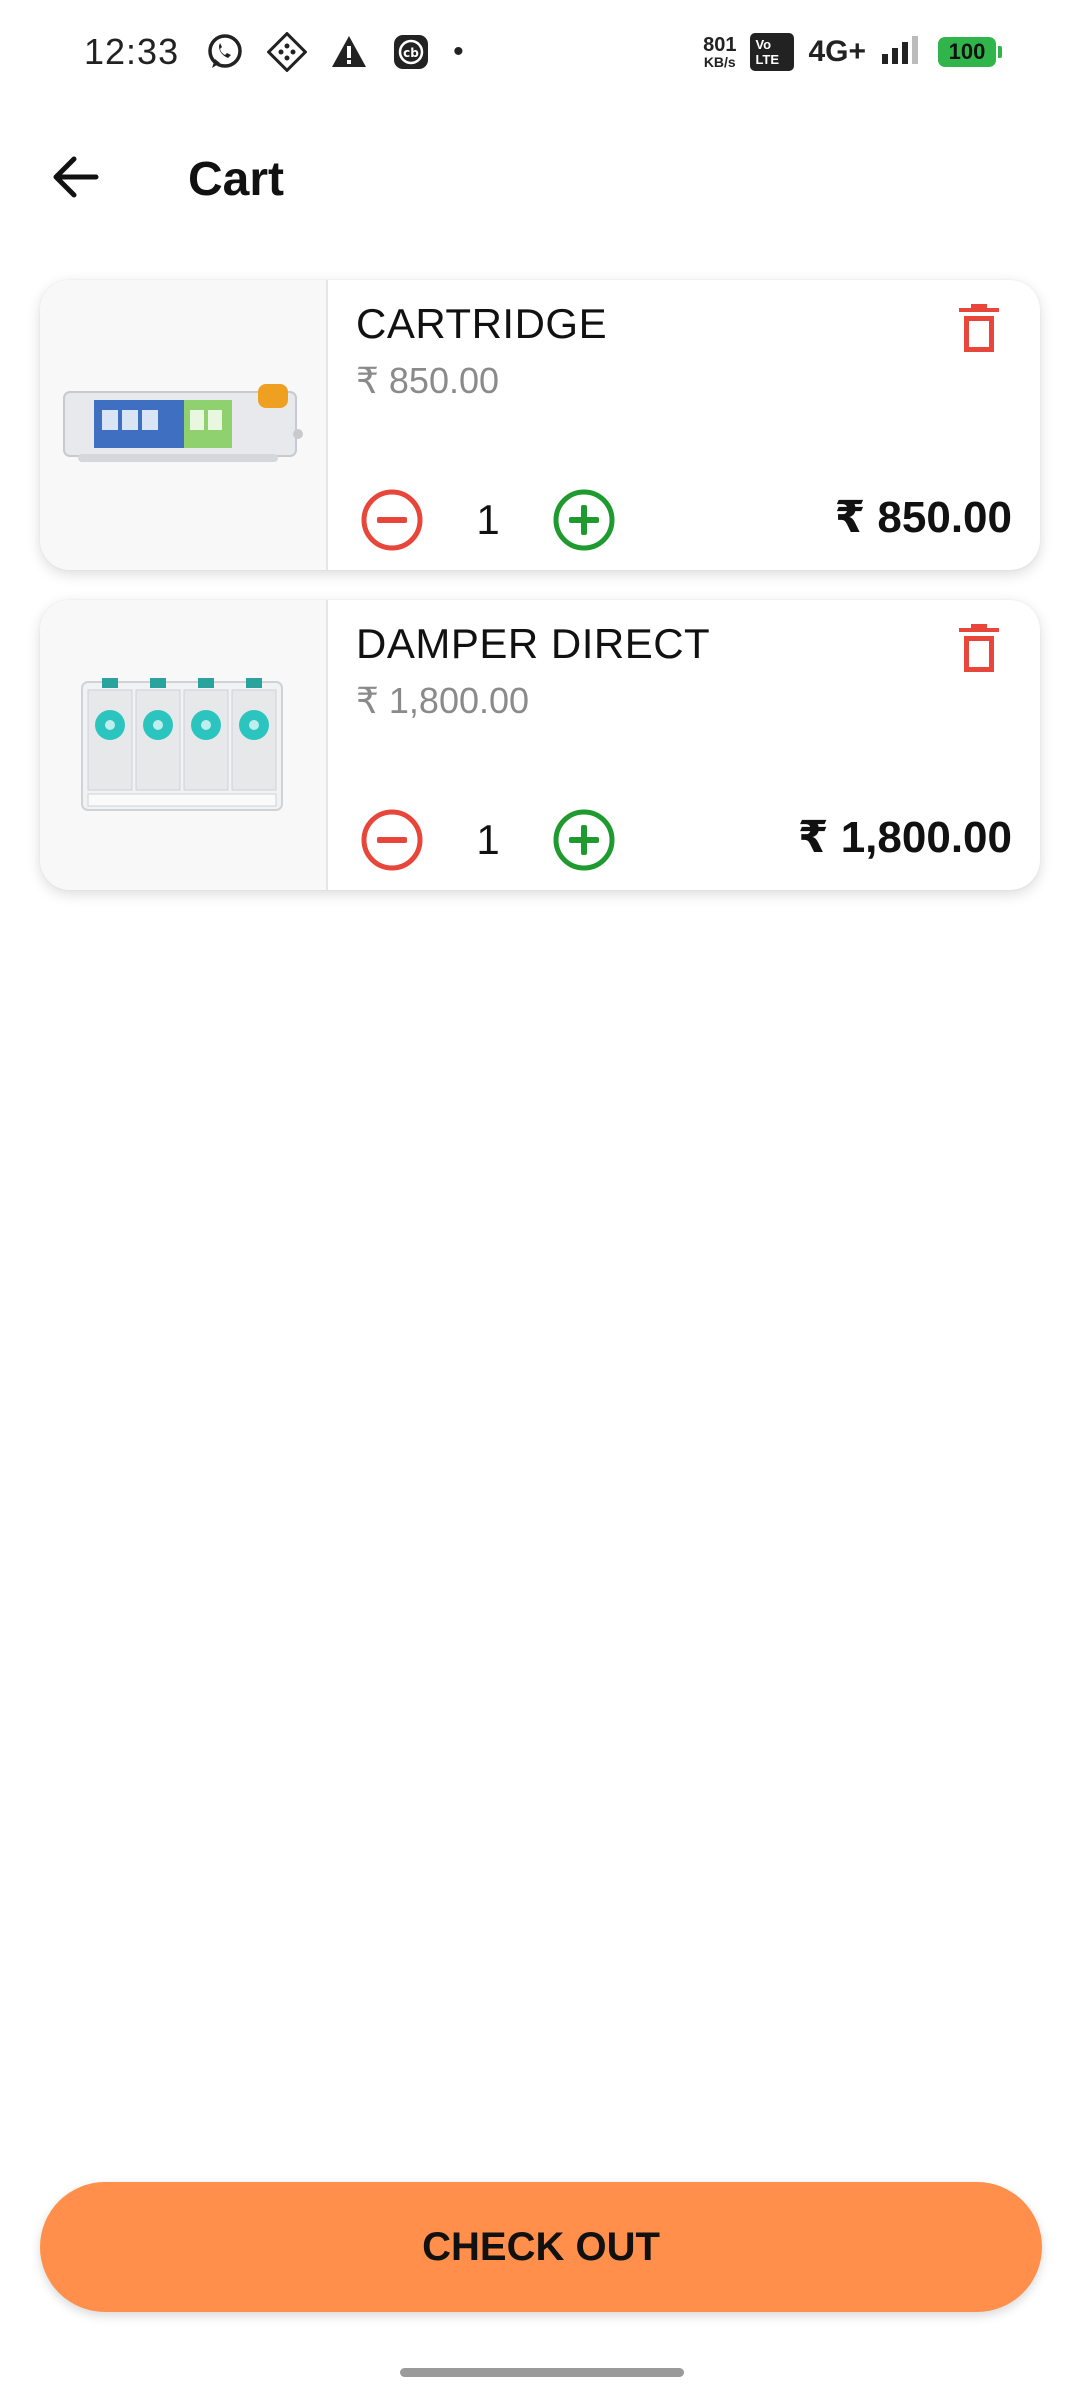 Image resolution: width=1080 pixels, height=2400 pixels. I want to click on item-name: CARTRIDGE, so click(482, 323).